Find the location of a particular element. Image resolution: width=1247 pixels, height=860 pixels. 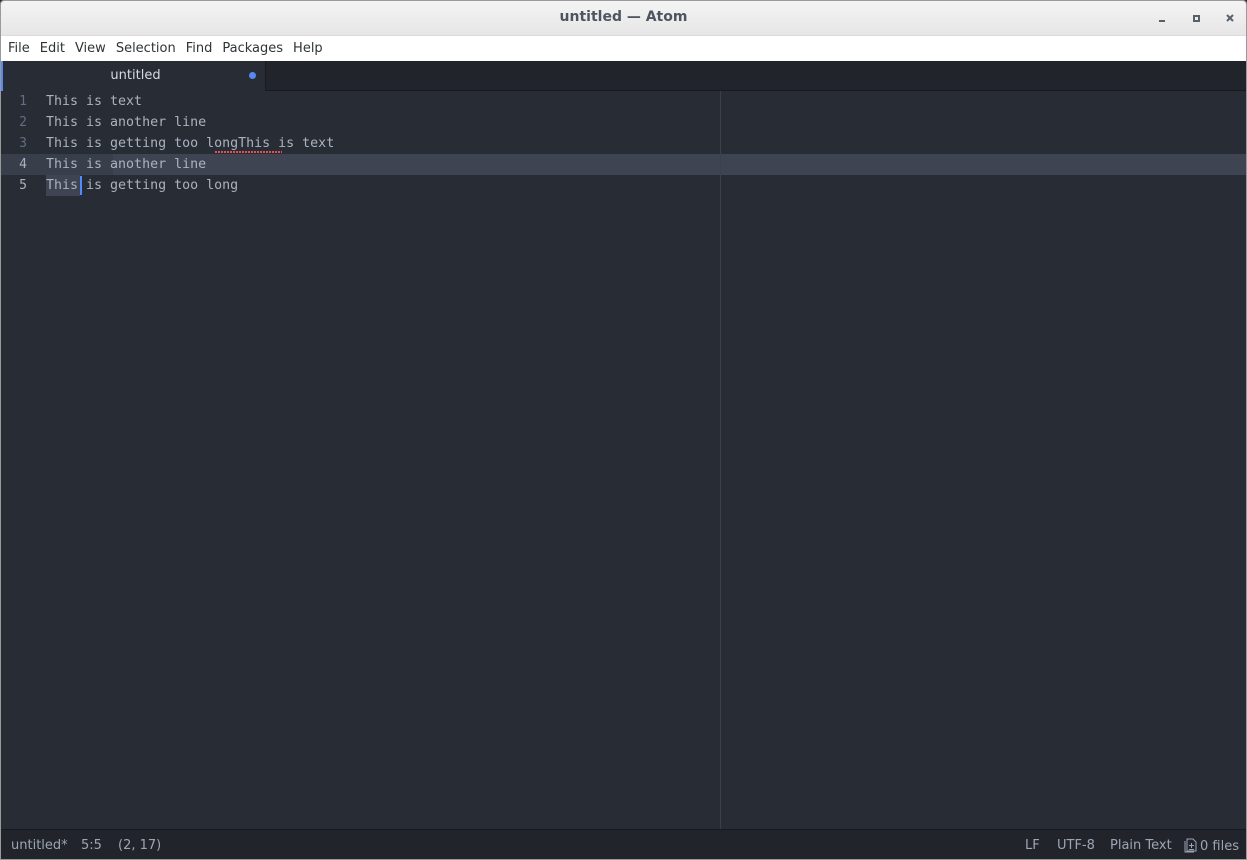

line-number: 3 is located at coordinates (14, 143).